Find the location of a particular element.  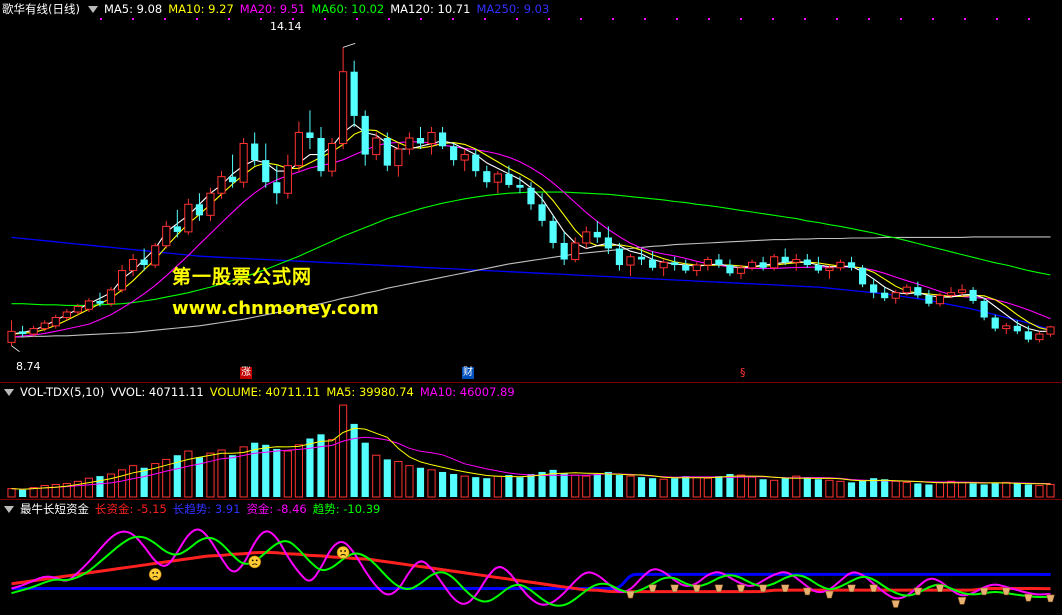

watermark-url: www.chnmoney.com is located at coordinates (275, 308).